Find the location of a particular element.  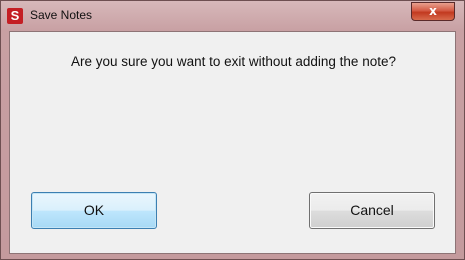

title-bar: S Save Notes is located at coordinates (232, 16).